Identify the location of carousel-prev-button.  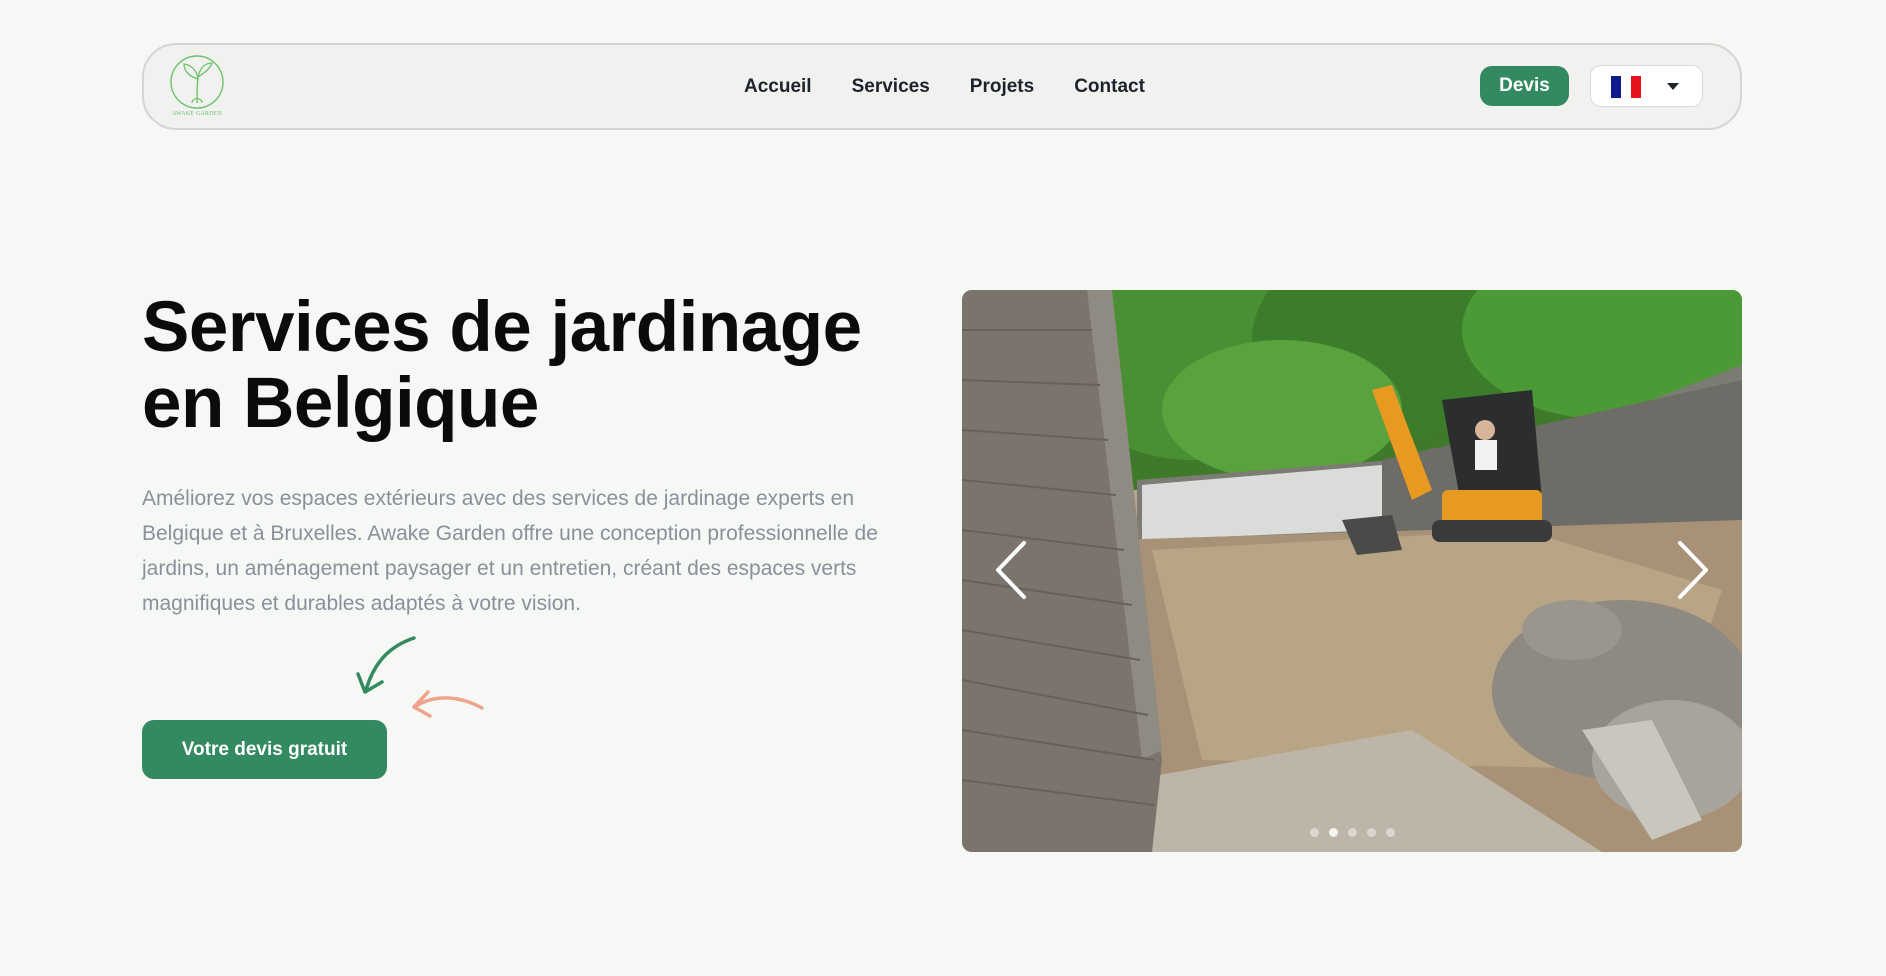
(1015, 570).